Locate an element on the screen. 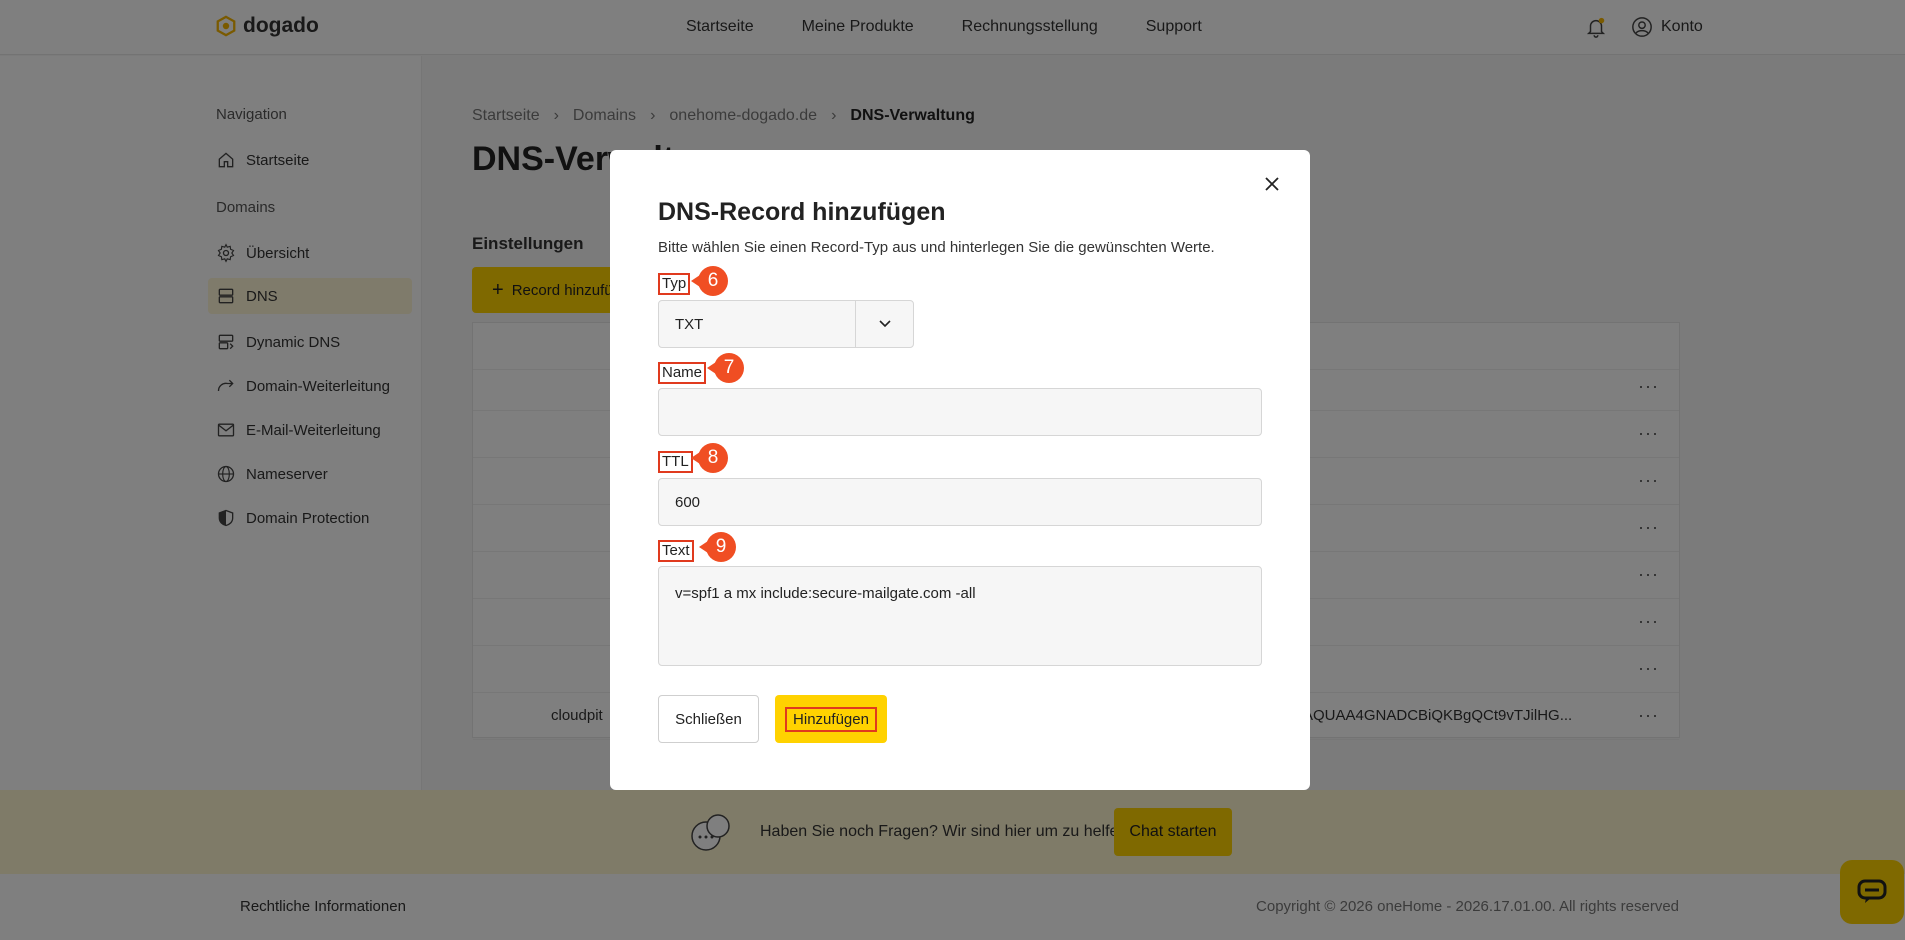 The image size is (1905, 940). annotation-badge-9: 9 is located at coordinates (717, 547).